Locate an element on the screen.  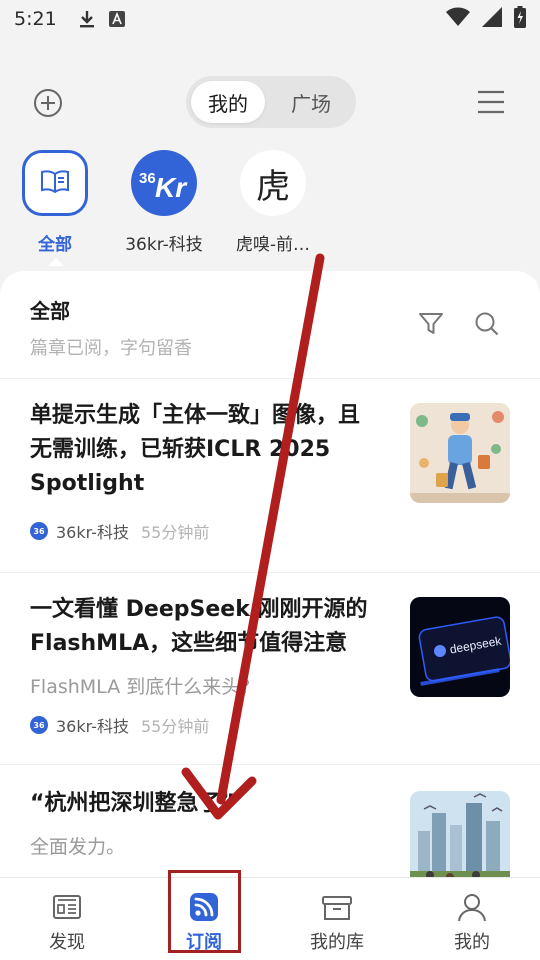
tab-mine: 我的 is located at coordinates (228, 102).